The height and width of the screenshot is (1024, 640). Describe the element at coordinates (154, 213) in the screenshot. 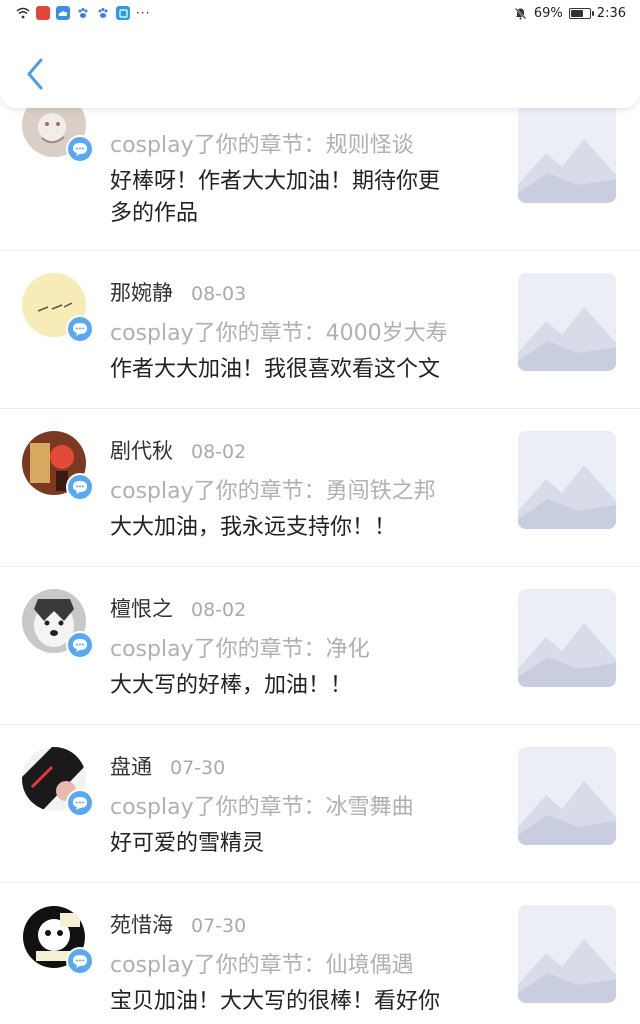

I see `comment-line: 多的作品` at that location.